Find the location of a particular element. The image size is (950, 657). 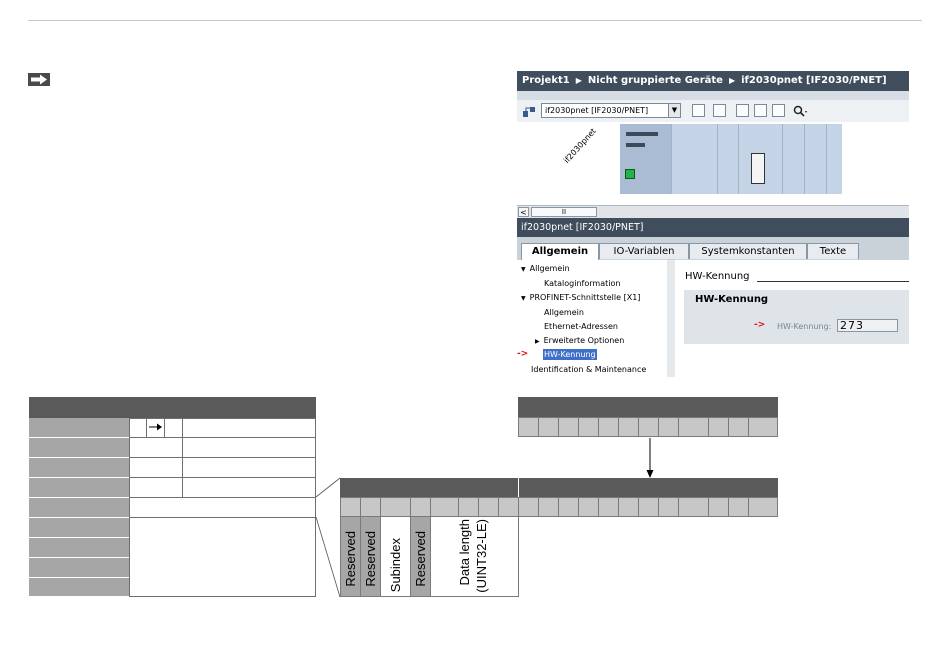

connector-lines is located at coordinates (484, 518).